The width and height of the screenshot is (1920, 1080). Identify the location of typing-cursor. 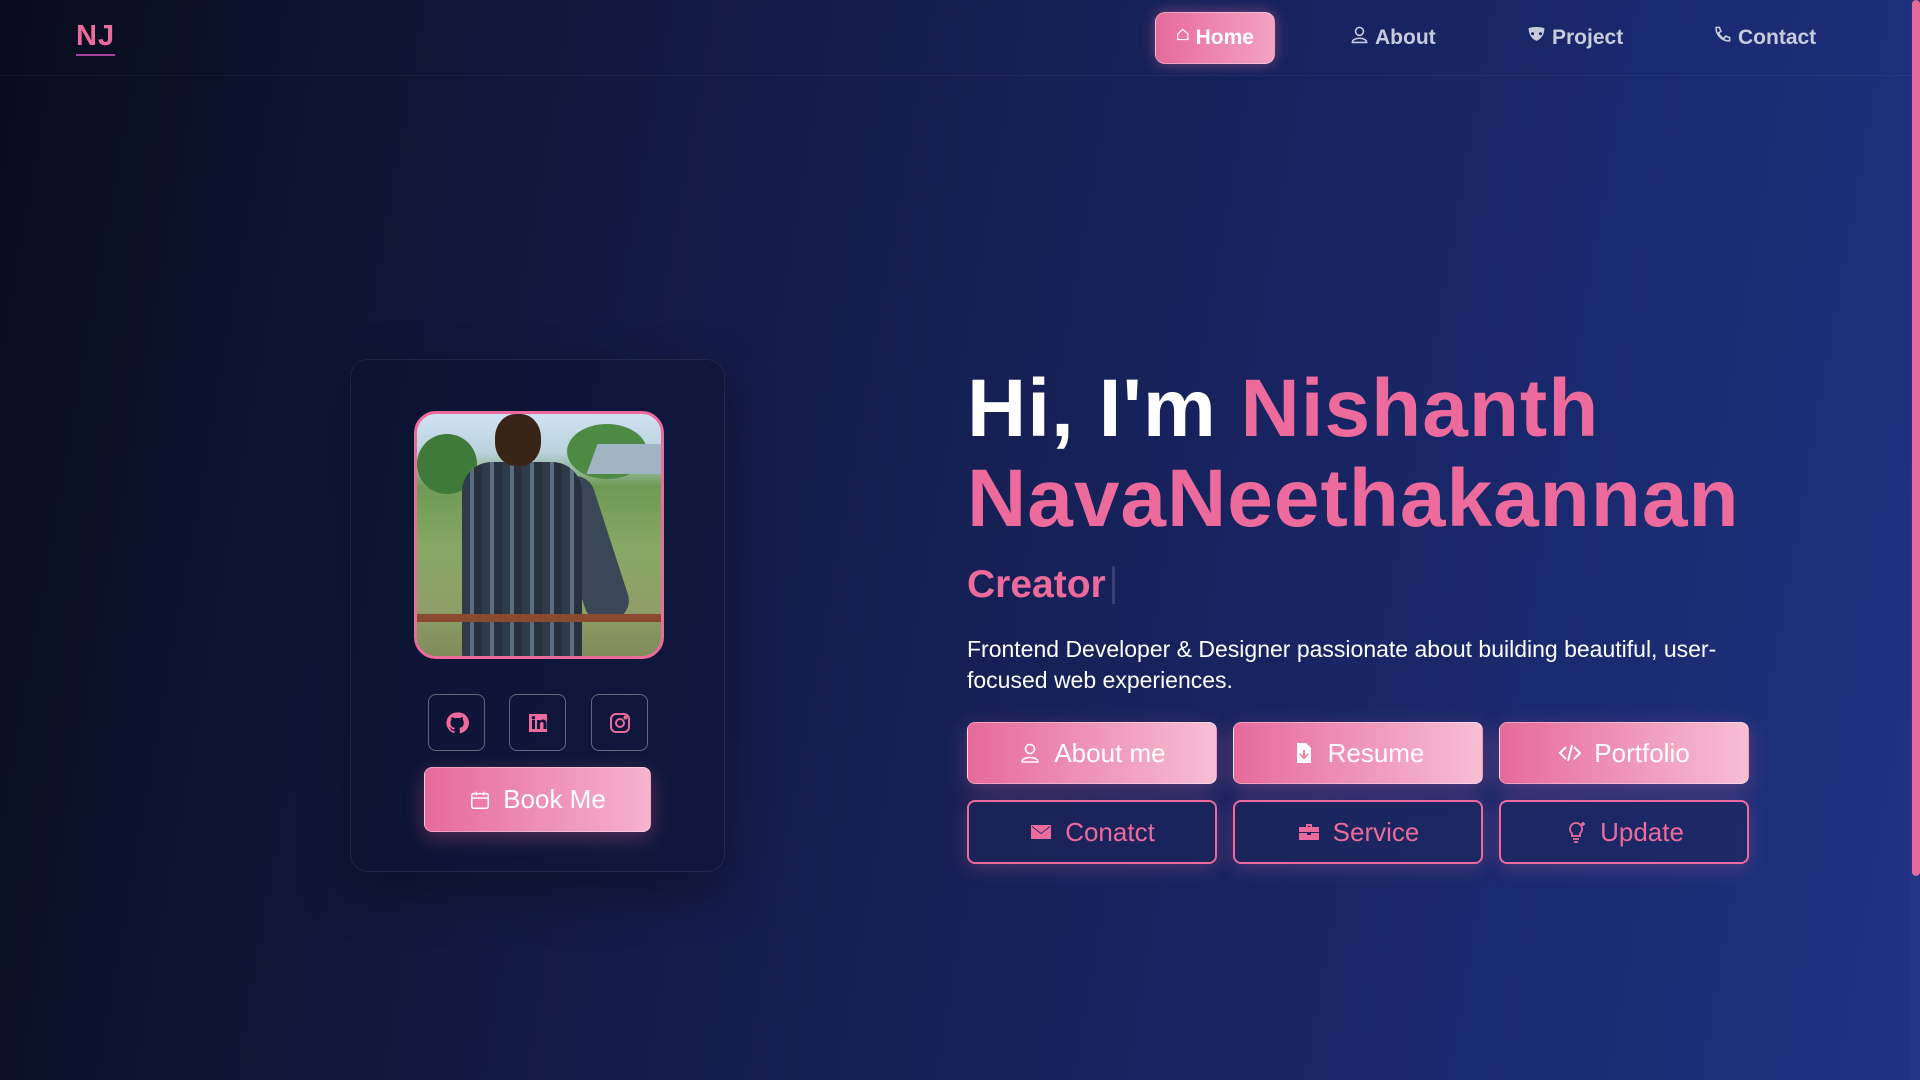
(1113, 585).